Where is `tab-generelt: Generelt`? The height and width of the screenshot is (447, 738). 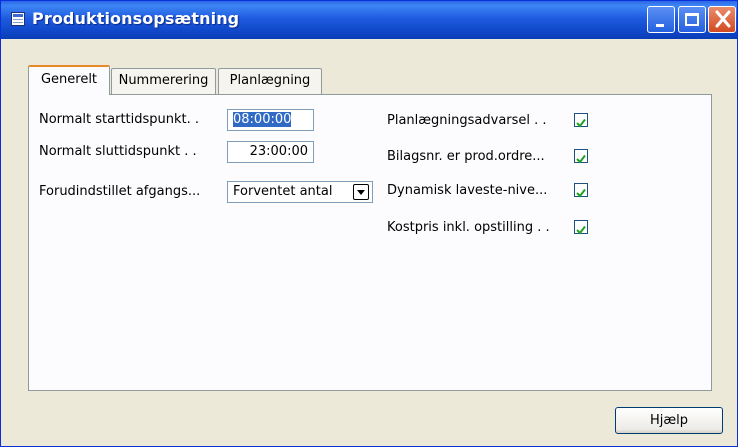
tab-generelt: Generelt is located at coordinates (69, 80).